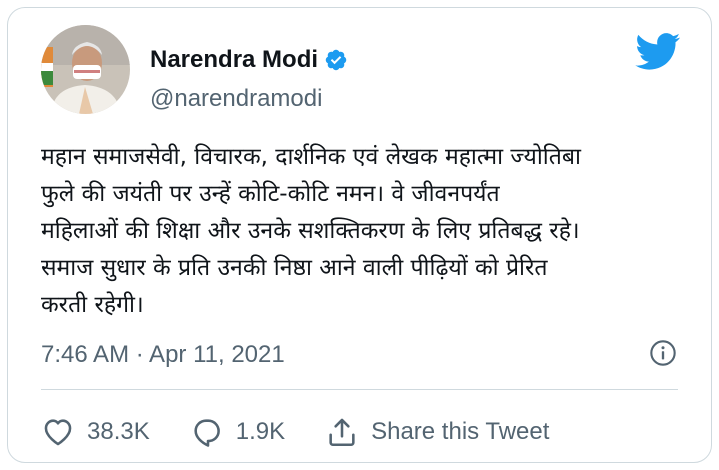 Image resolution: width=719 pixels, height=470 pixels. Describe the element at coordinates (336, 60) in the screenshot. I see `verified-badge-icon` at that location.